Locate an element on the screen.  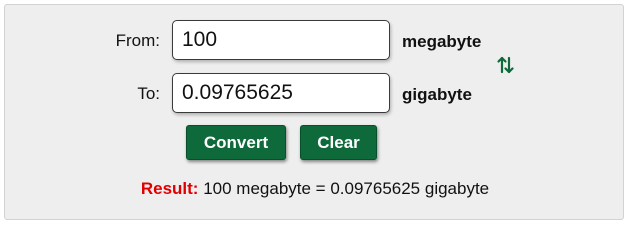
from-unit-label: megabyte is located at coordinates (442, 41).